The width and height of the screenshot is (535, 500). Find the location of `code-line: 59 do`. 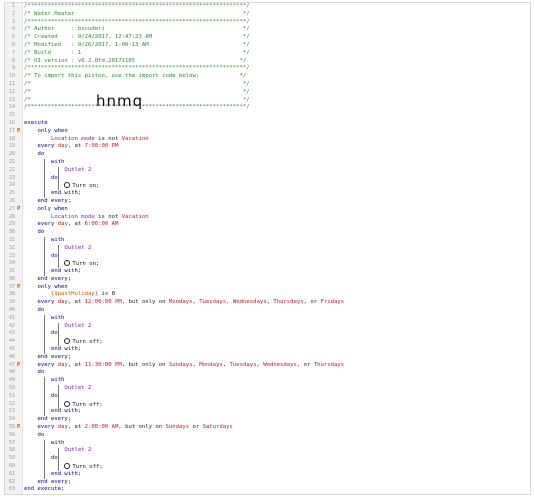

code-line: 59 do is located at coordinates (267, 459).